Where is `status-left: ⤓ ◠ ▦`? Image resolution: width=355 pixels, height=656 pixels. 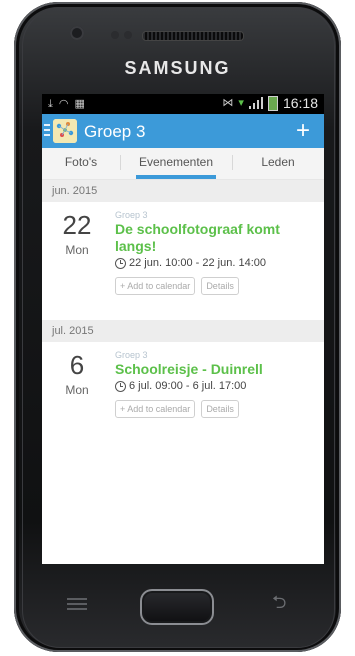 status-left: ⤓ ◠ ▦ is located at coordinates (66, 104).